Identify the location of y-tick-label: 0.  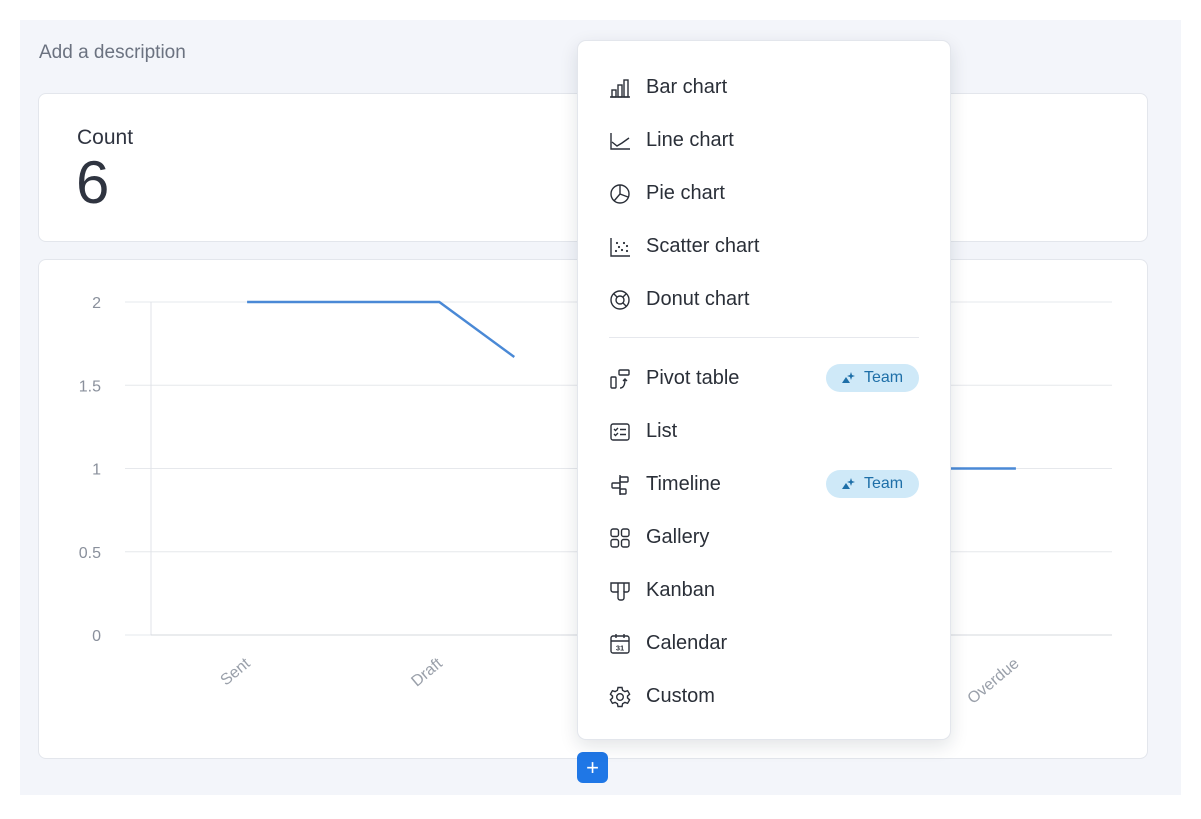
(96, 636).